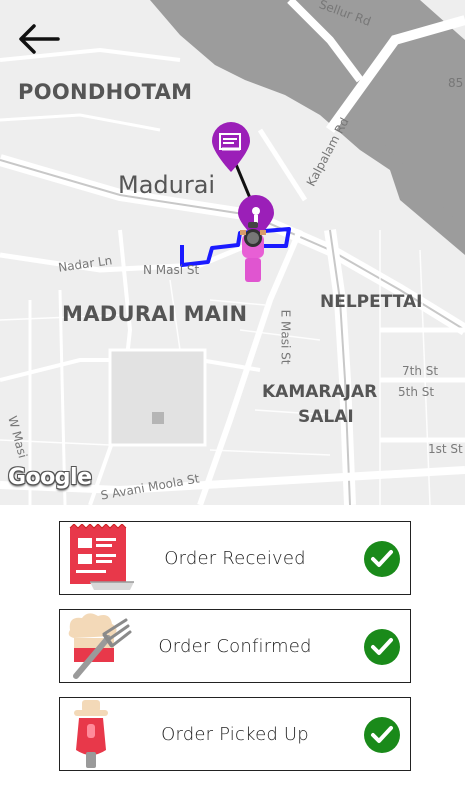  I want to click on map-label-salai: SALAI, so click(326, 417).